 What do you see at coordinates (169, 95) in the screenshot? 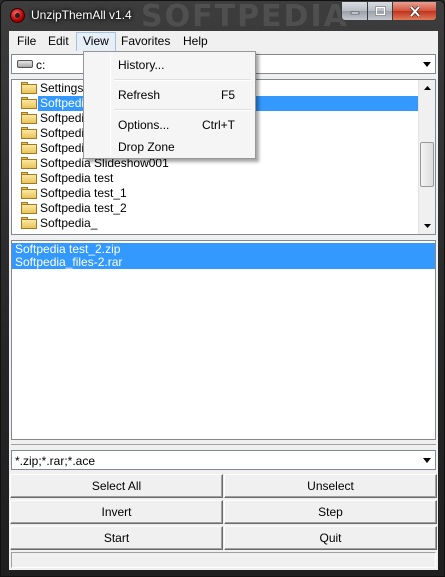
I see `menu-item-refresh: Refresh F5` at bounding box center [169, 95].